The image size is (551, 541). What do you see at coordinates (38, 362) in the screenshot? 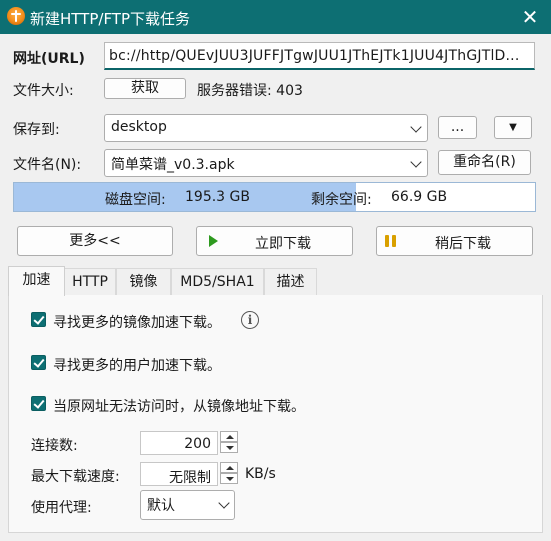
I see `user-accelerate-checkbox` at bounding box center [38, 362].